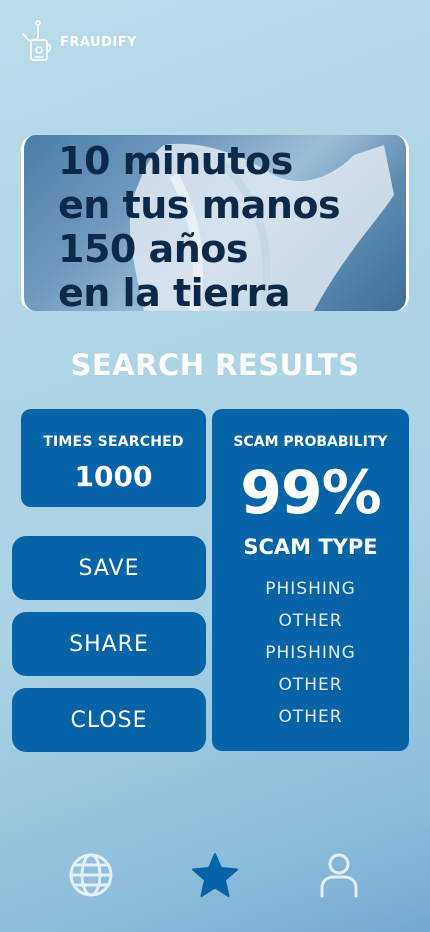 Image resolution: width=430 pixels, height=932 pixels. I want to click on nav-item-profile, so click(339, 875).